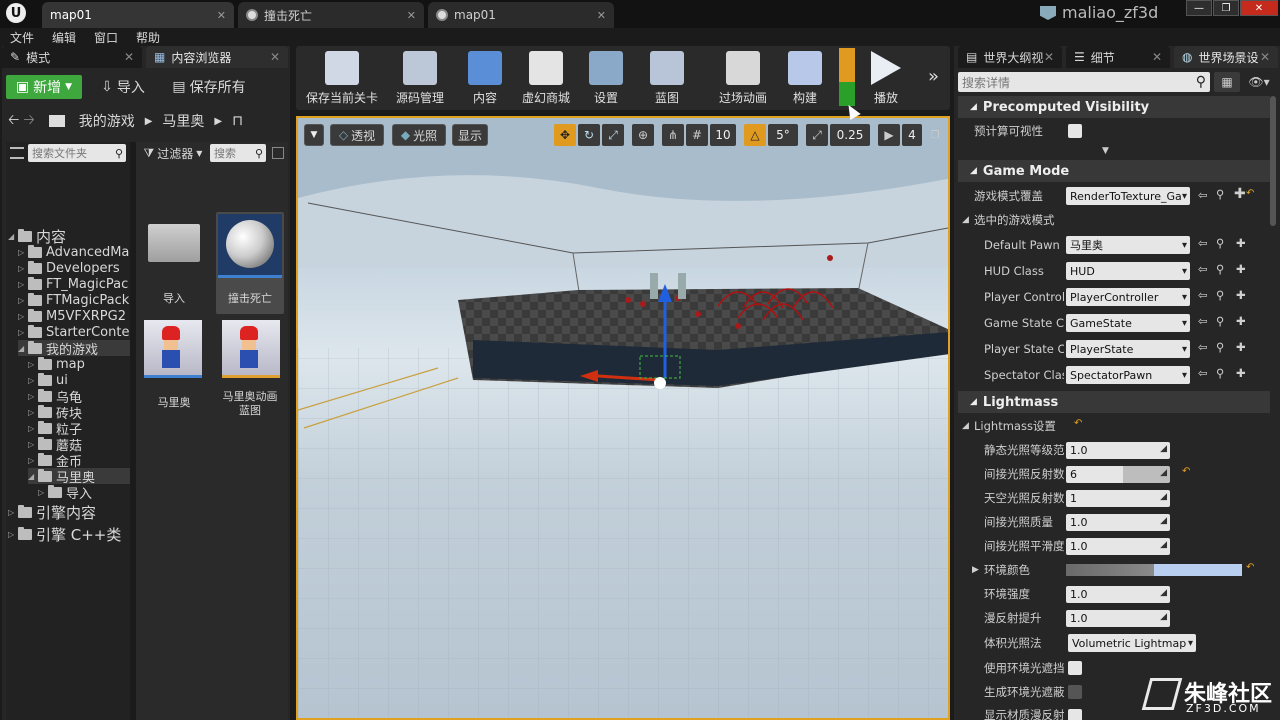  Describe the element at coordinates (1075, 131) in the screenshot. I see `precomputed-checkbox` at that location.